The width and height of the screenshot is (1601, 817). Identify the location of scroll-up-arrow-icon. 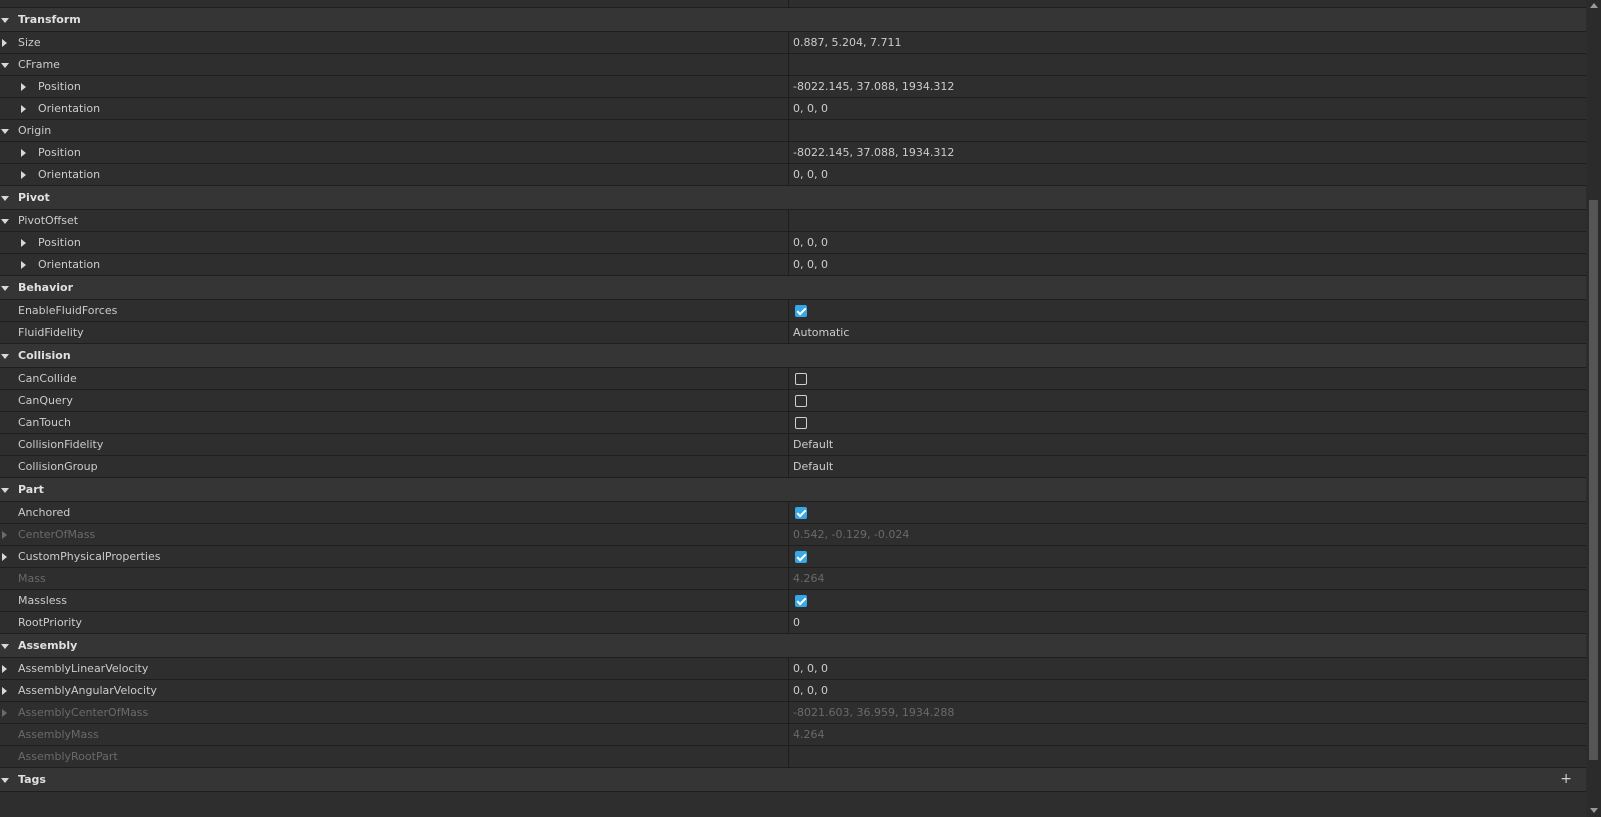
(1594, 5).